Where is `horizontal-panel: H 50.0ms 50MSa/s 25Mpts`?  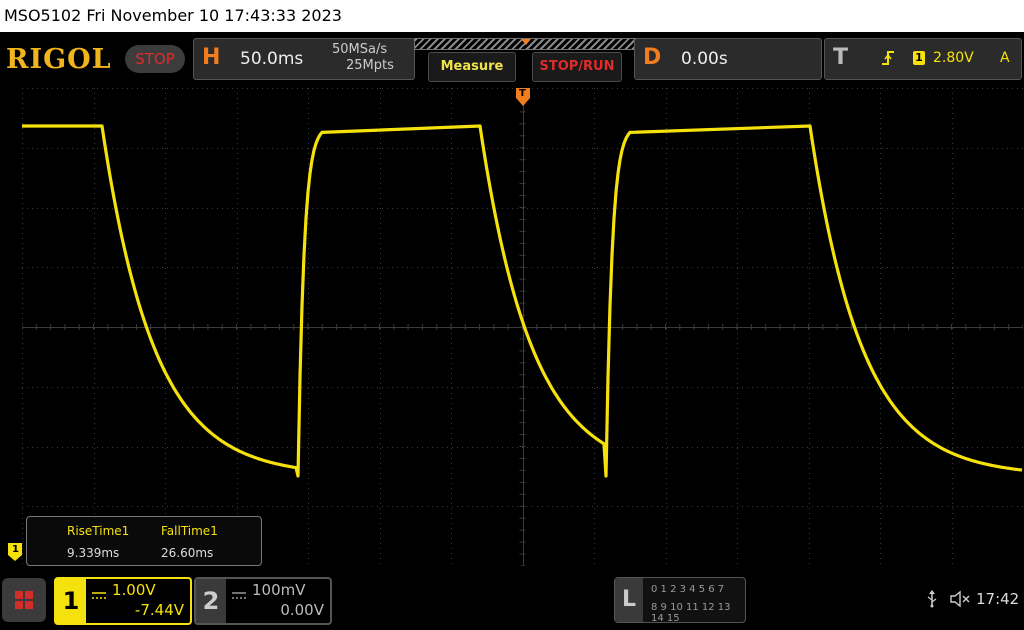 horizontal-panel: H 50.0ms 50MSa/s 25Mpts is located at coordinates (304, 59).